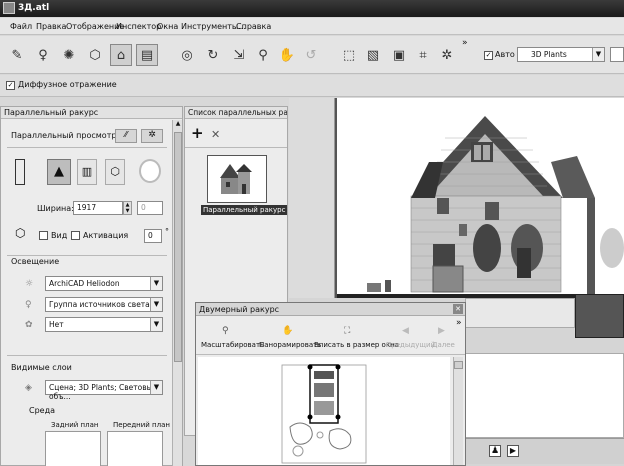  I want to click on none-select-value: Нет, so click(56, 324).